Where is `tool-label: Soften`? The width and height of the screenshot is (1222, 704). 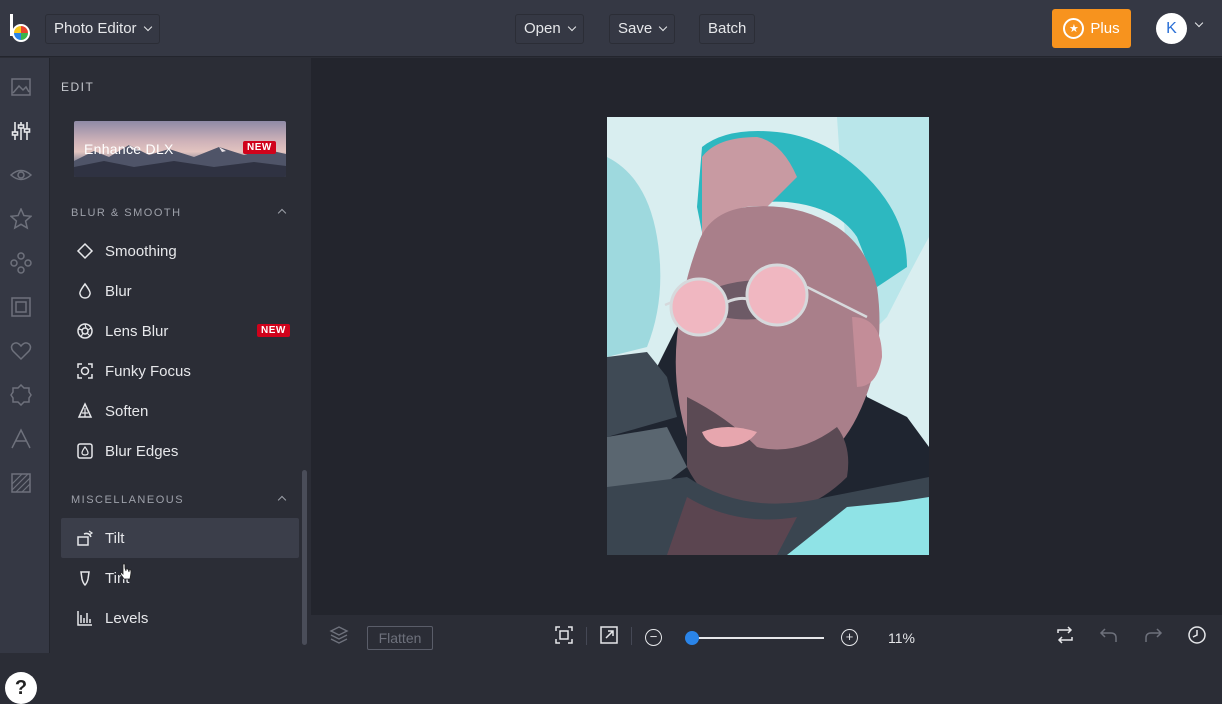
tool-label: Soften is located at coordinates (127, 411).